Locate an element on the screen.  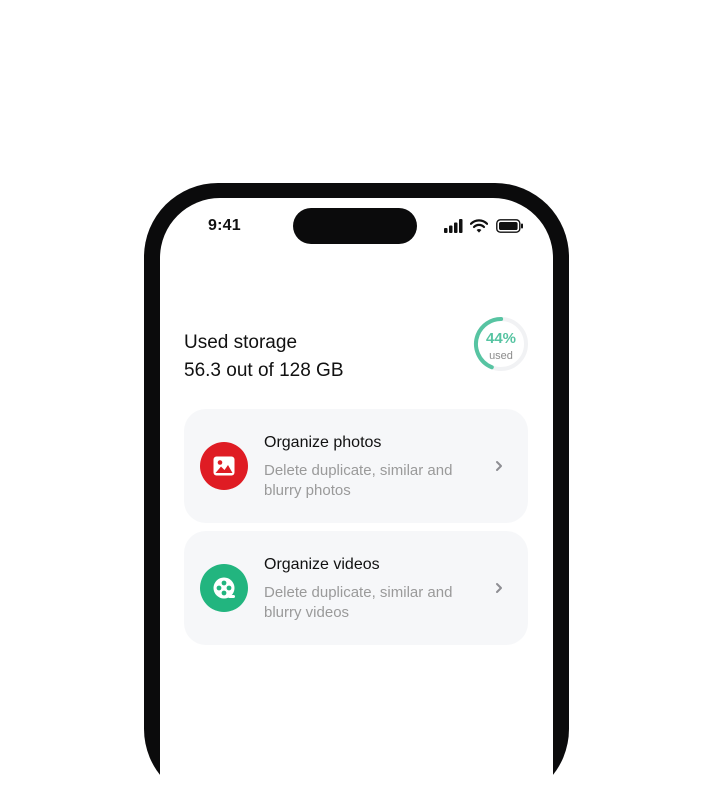
wifi-icon is located at coordinates (479, 226).